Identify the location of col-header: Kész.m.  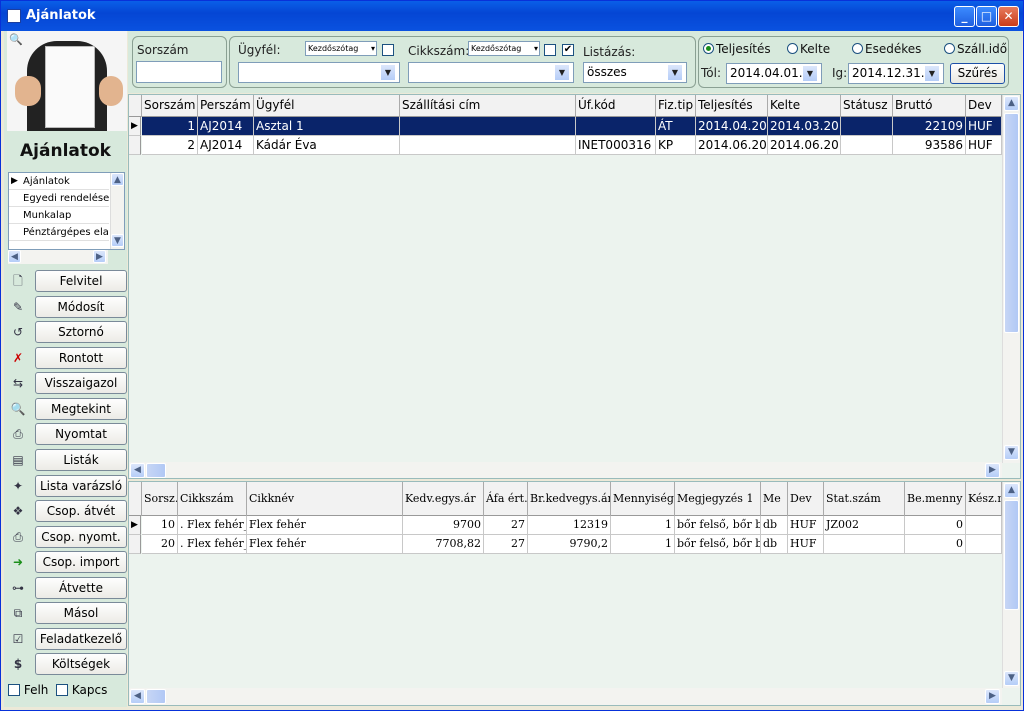
(984, 499).